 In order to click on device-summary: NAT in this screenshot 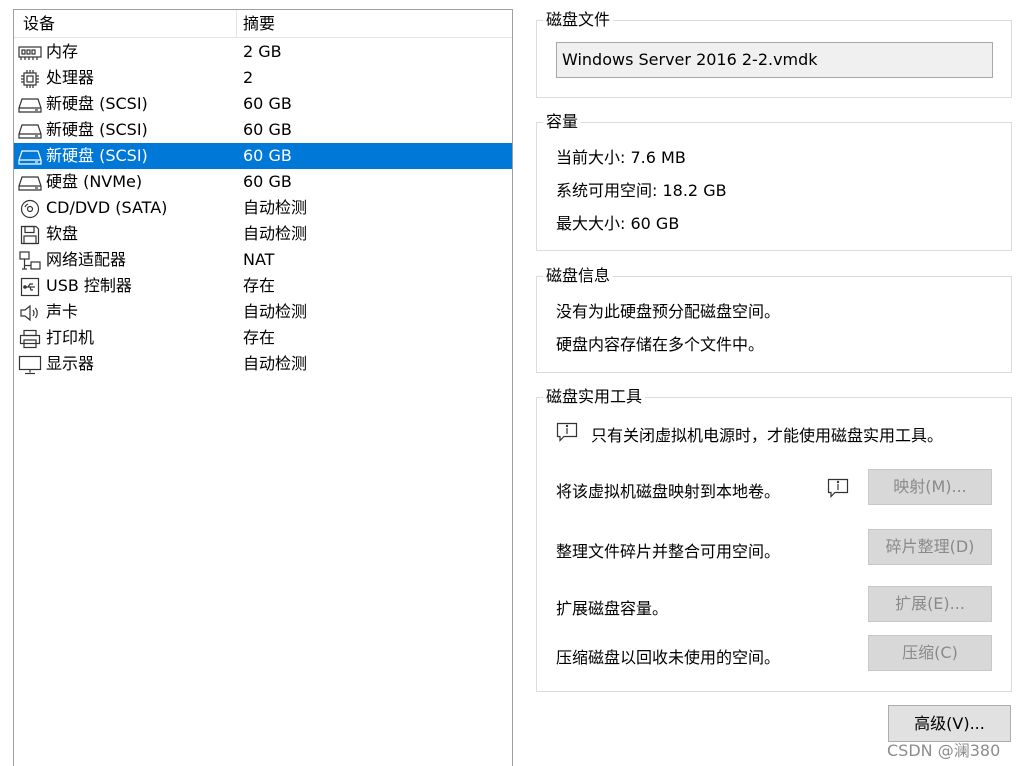, I will do `click(259, 259)`.